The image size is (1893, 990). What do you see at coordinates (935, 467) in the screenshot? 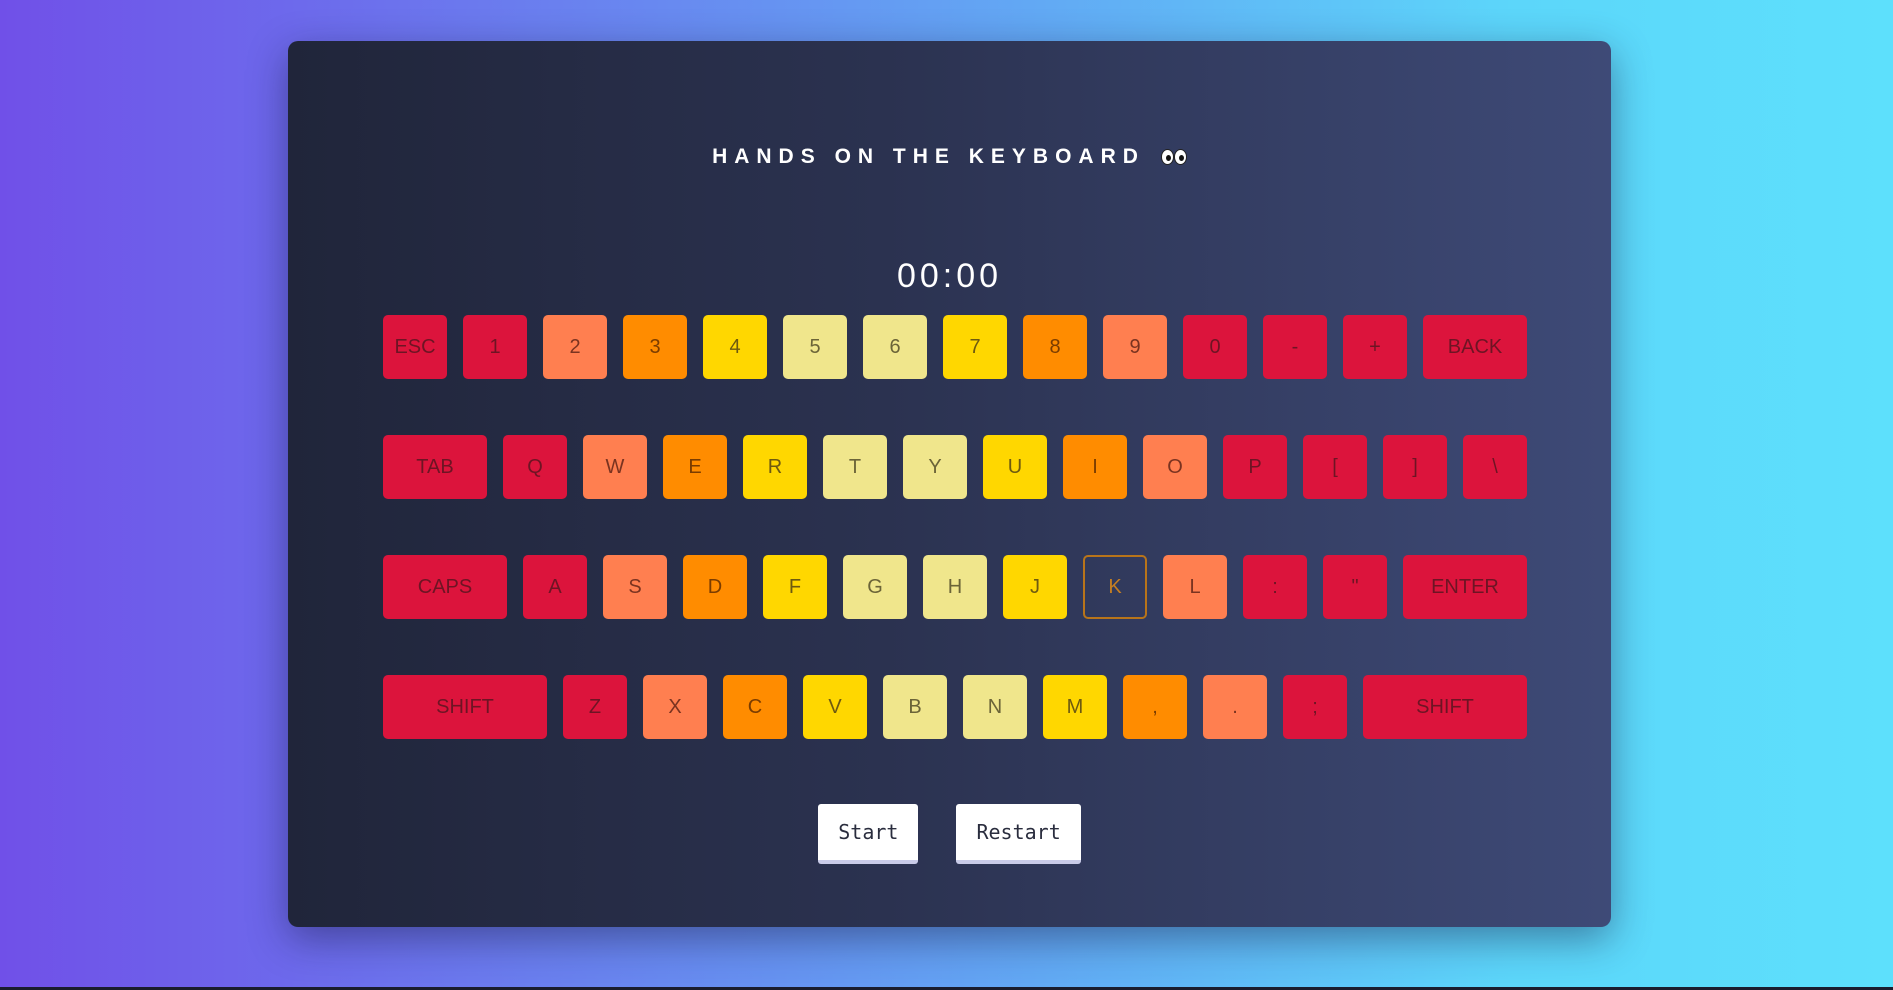
I see `key-y: Y` at bounding box center [935, 467].